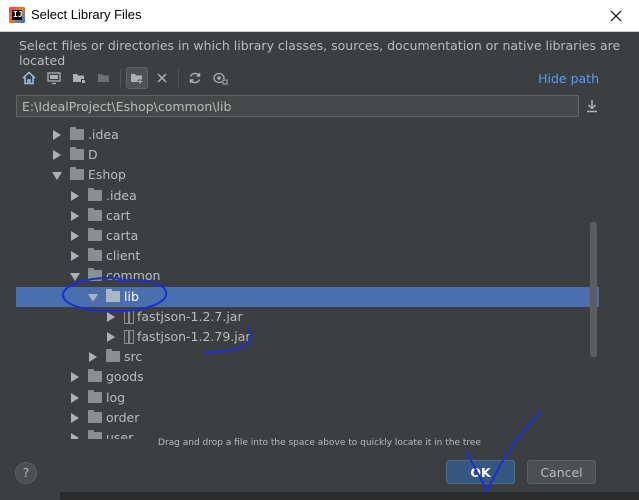 The image size is (639, 500). Describe the element at coordinates (131, 296) in the screenshot. I see `tree-item-label: lib` at that location.